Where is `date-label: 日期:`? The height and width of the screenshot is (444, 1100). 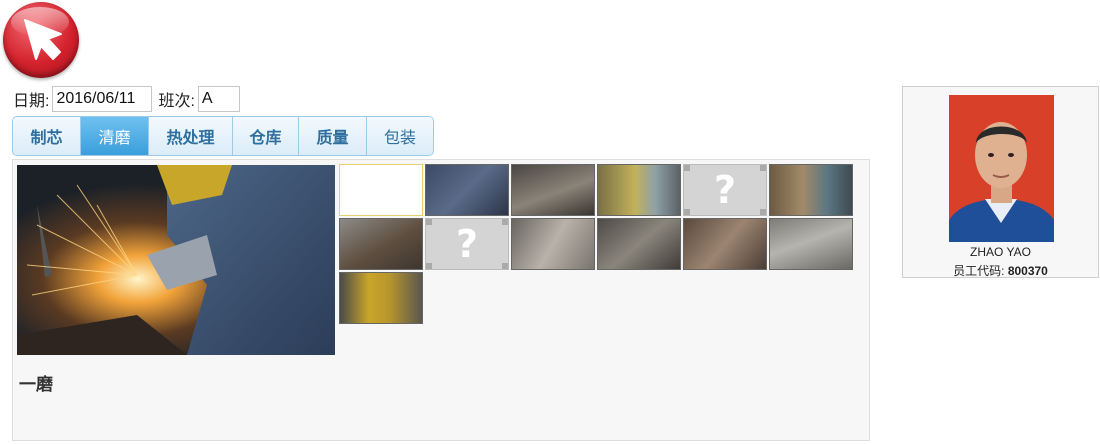
date-label: 日期: is located at coordinates (31, 101).